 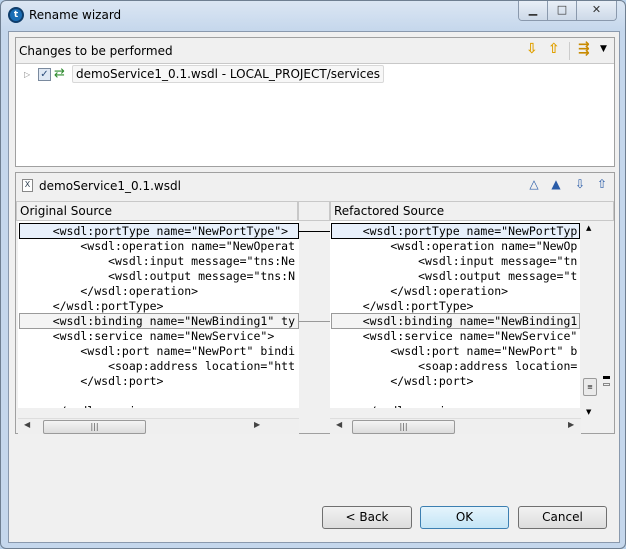 What do you see at coordinates (588, 228) in the screenshot?
I see `scroll-up-icon: ▲` at bounding box center [588, 228].